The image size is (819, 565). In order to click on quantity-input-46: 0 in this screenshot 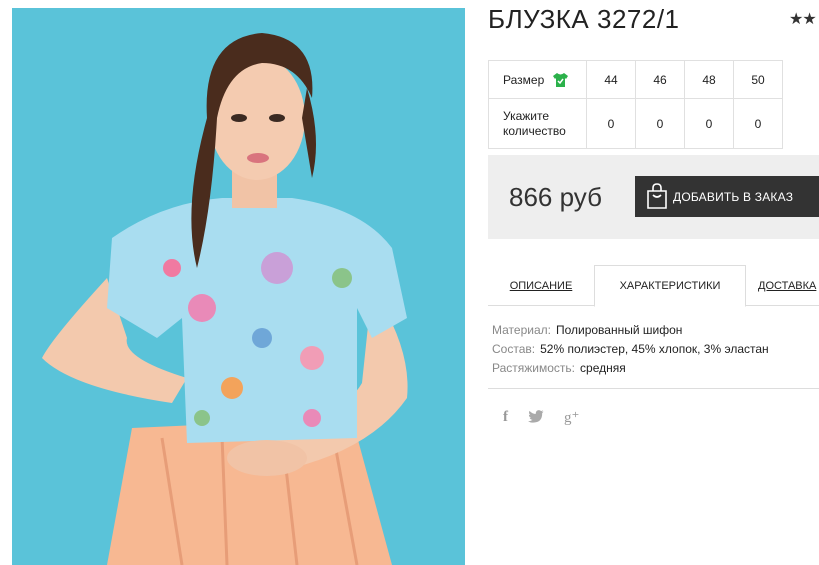, I will do `click(660, 123)`.